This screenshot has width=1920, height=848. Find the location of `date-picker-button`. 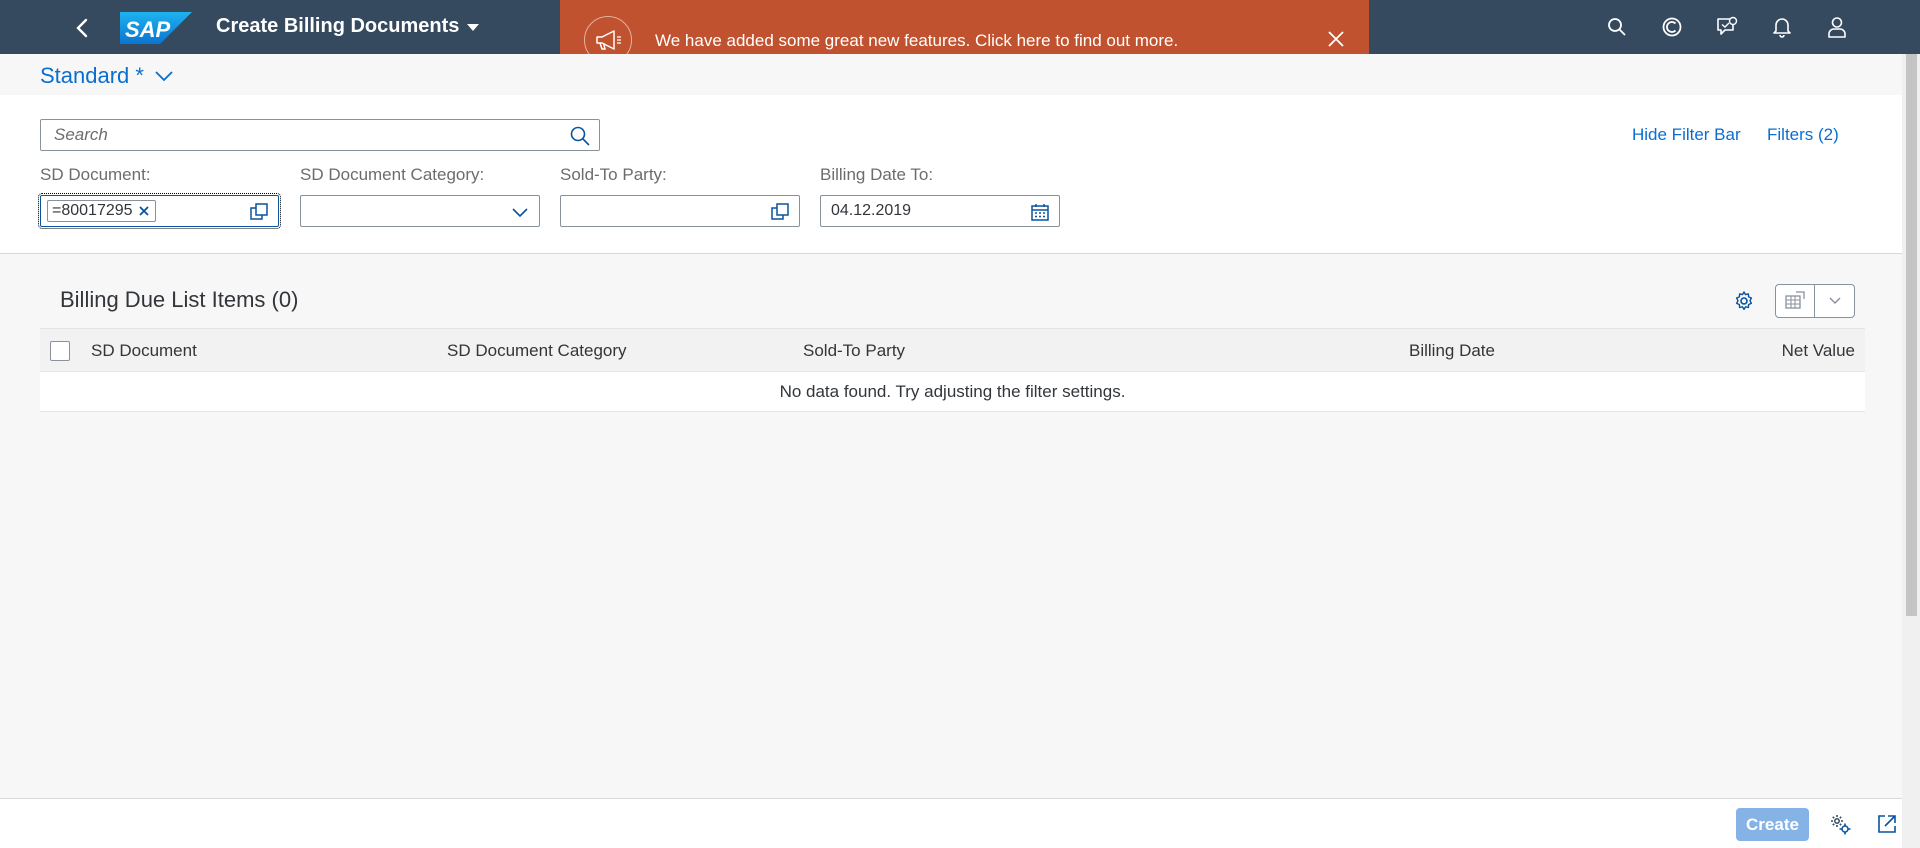

date-picker-button is located at coordinates (1040, 212).